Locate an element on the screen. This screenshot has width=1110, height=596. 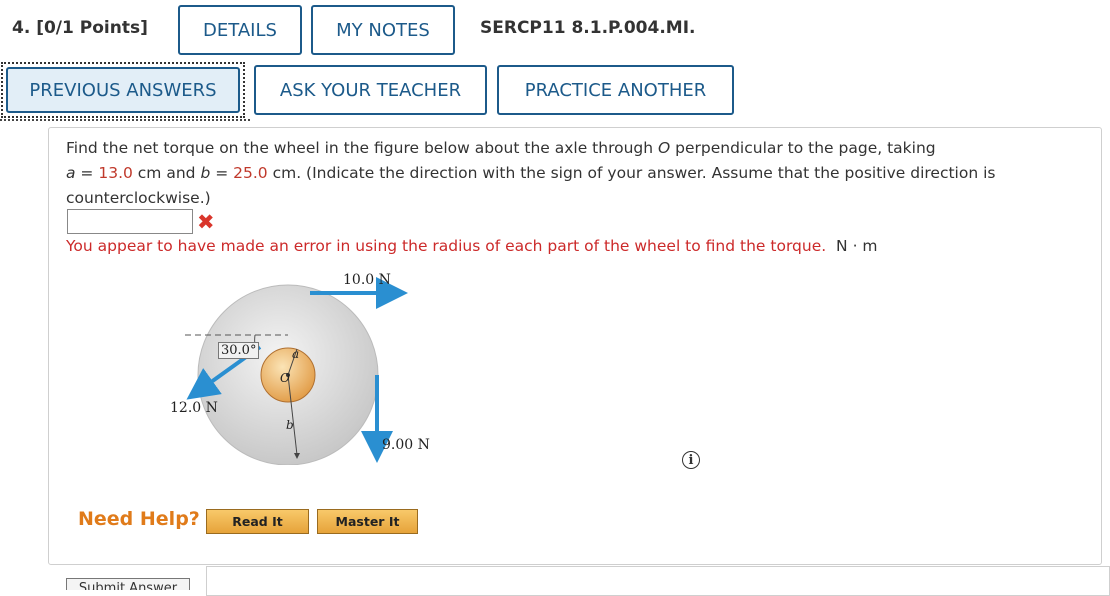
my-notes-button: MY NOTES is located at coordinates (383, 30).